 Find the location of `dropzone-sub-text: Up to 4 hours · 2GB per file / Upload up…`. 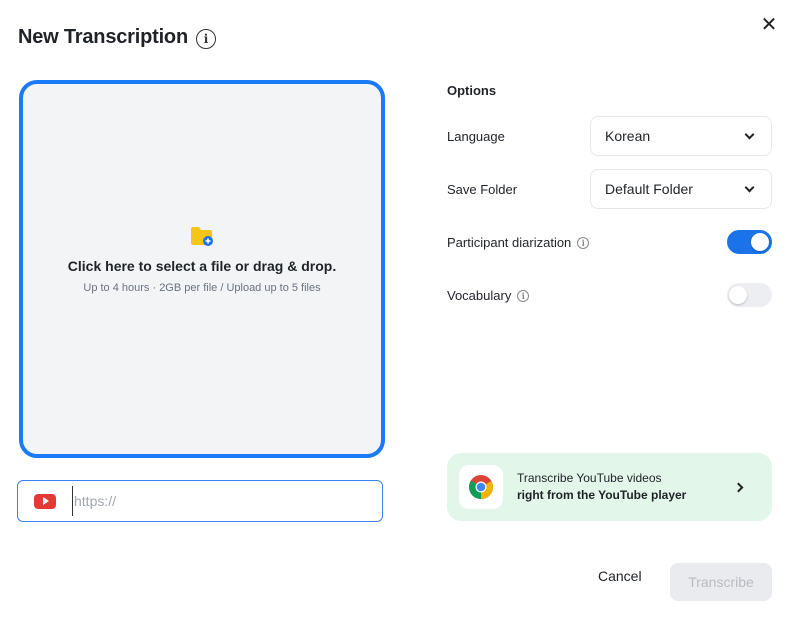

dropzone-sub-text: Up to 4 hours · 2GB per file / Upload up… is located at coordinates (202, 288).